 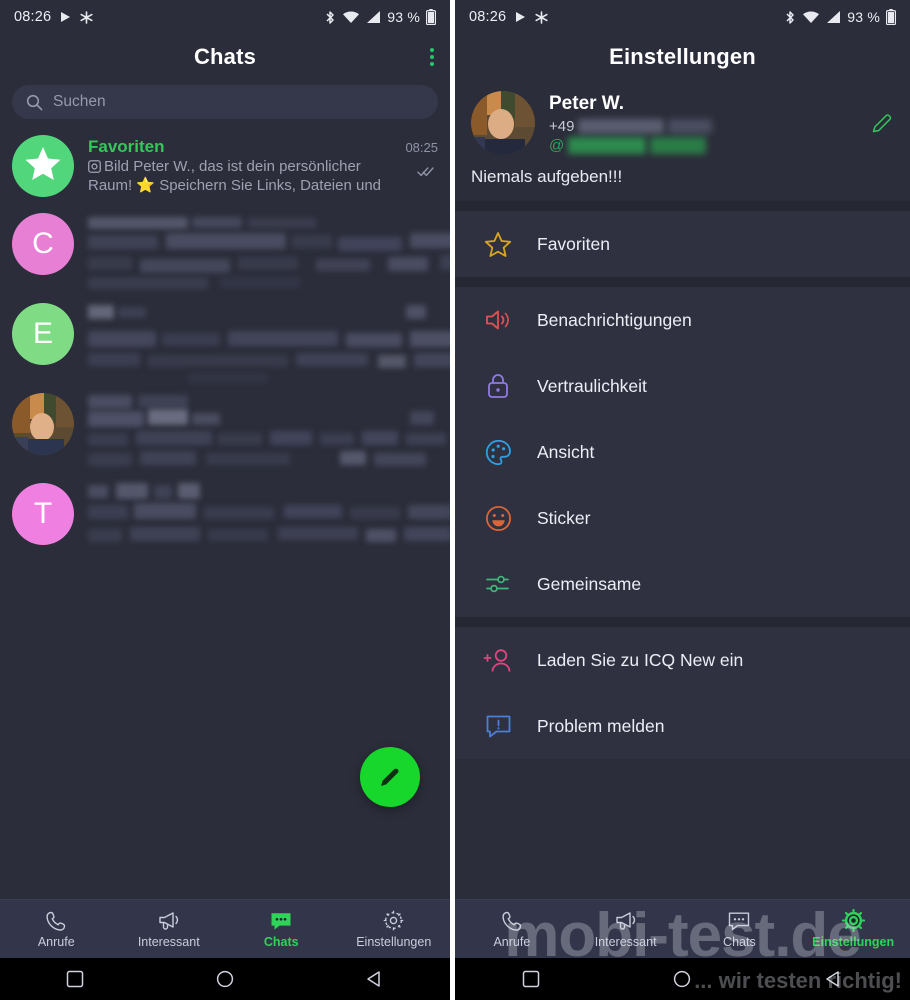 What do you see at coordinates (592, 385) in the screenshot?
I see `settings-item-label: Vertraulichkeit` at bounding box center [592, 385].